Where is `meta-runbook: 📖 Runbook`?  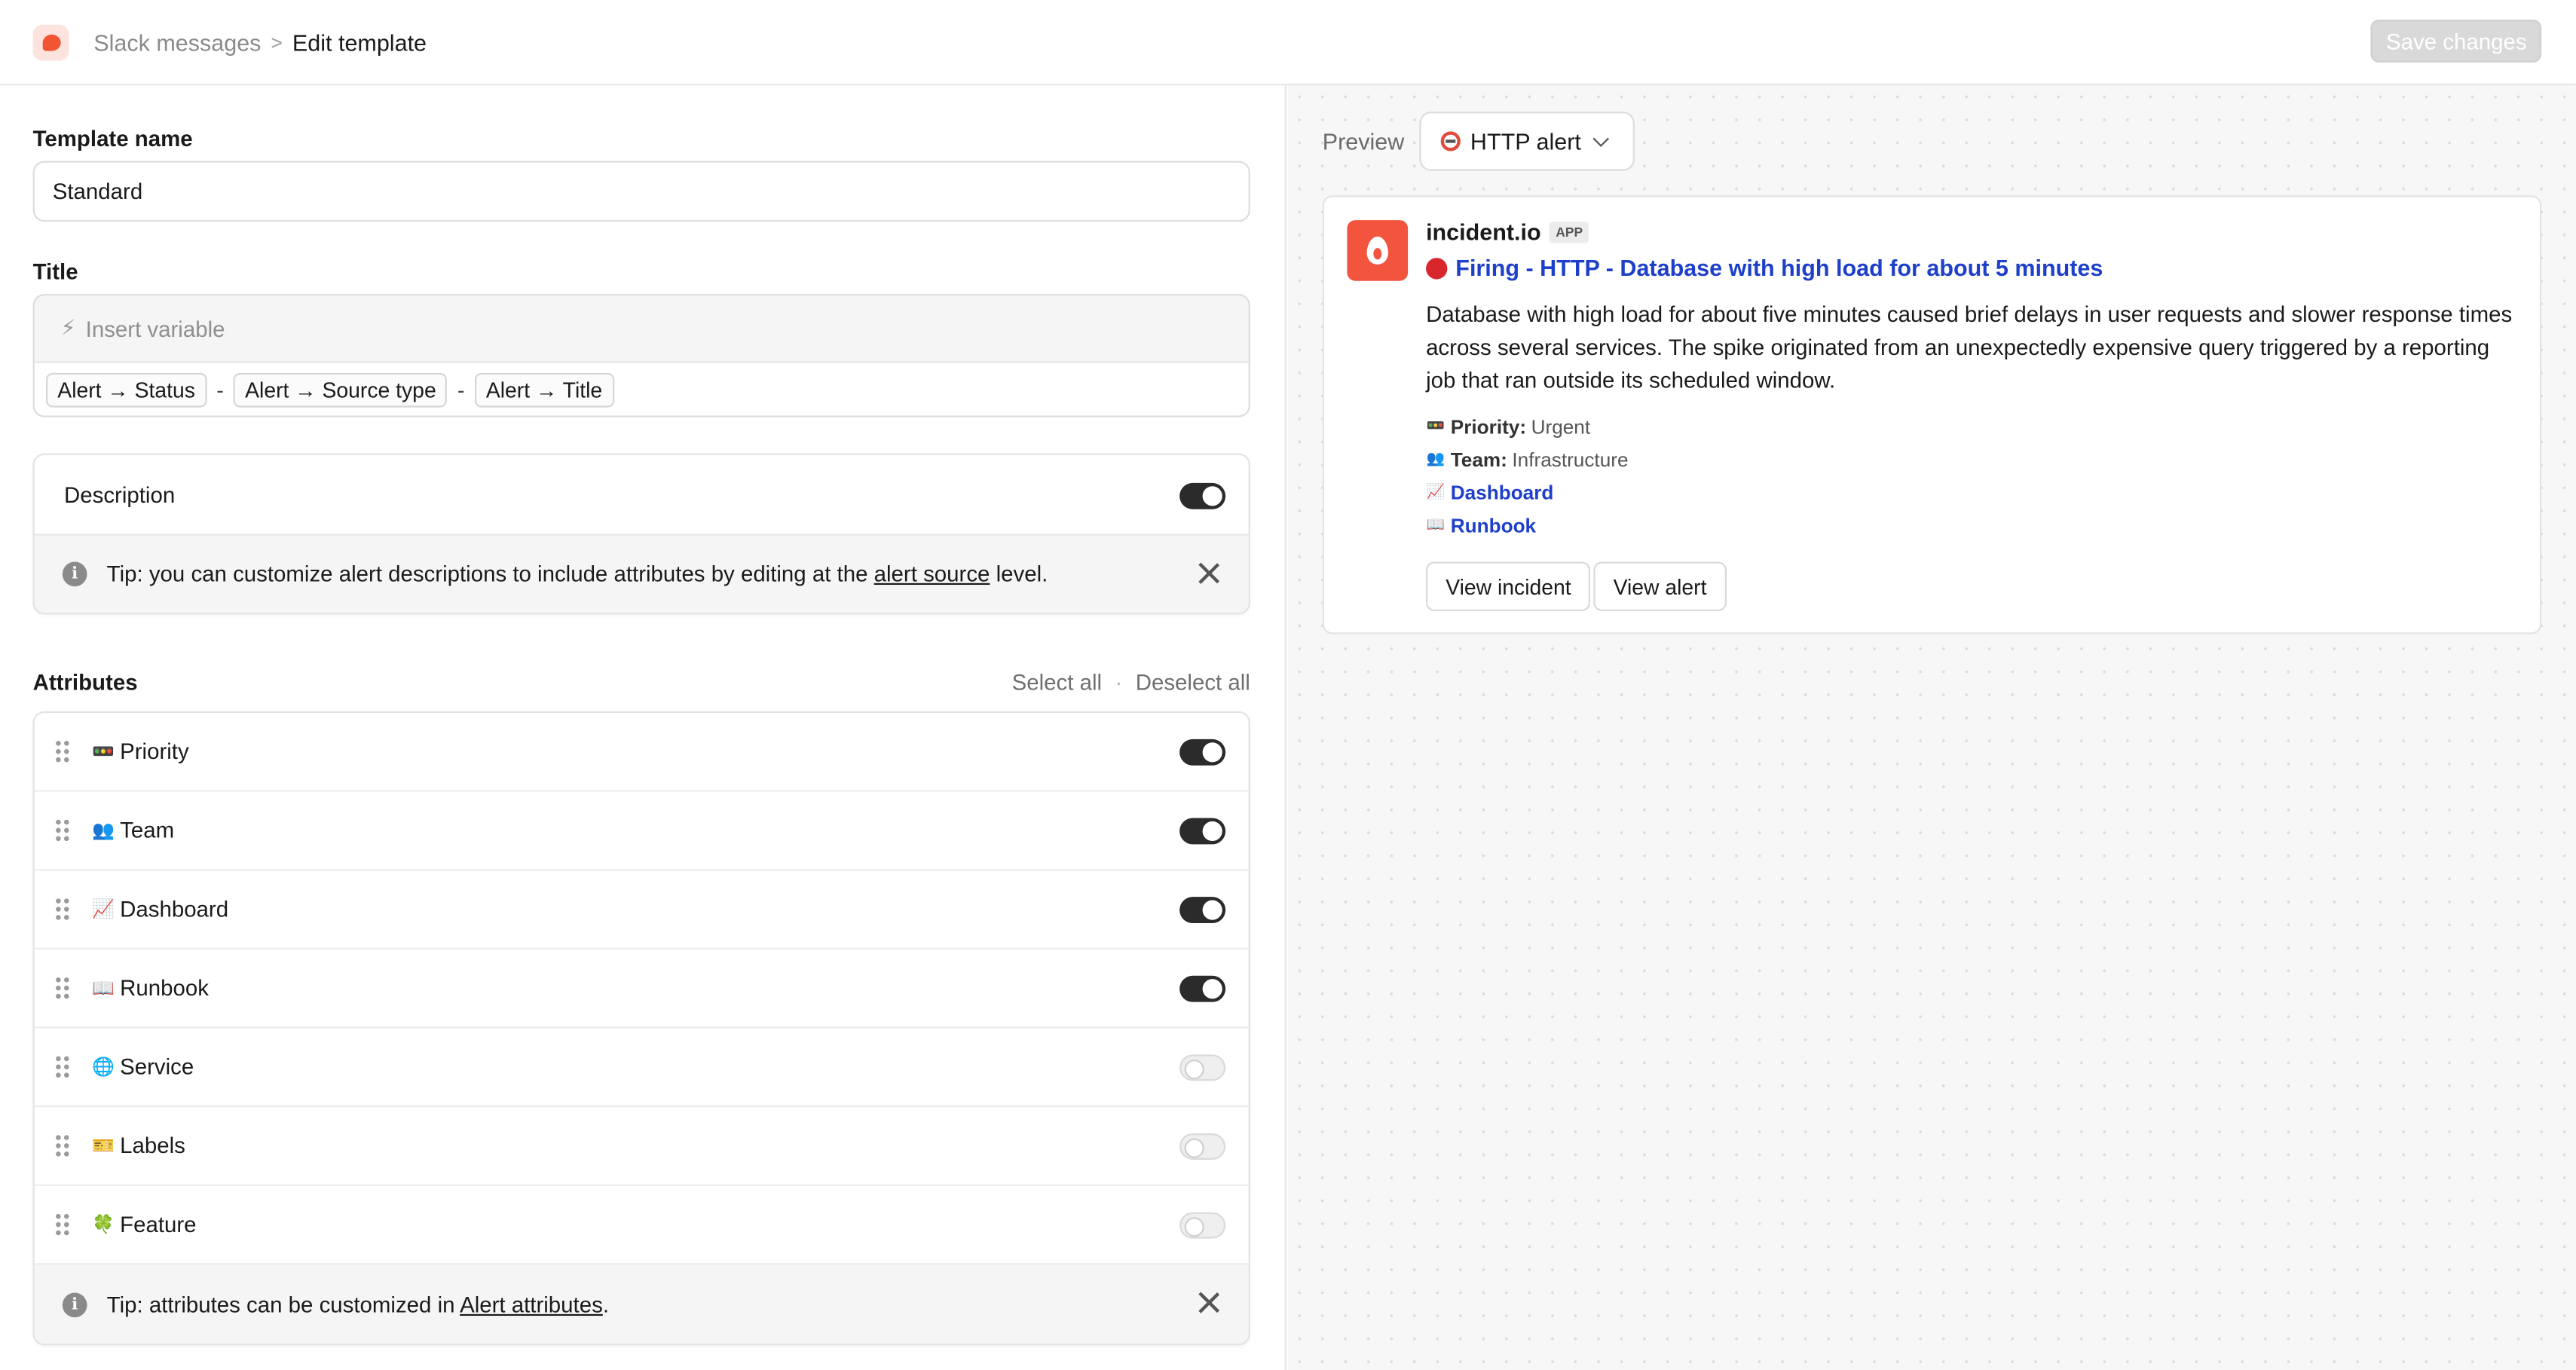 meta-runbook: 📖 Runbook is located at coordinates (1481, 525).